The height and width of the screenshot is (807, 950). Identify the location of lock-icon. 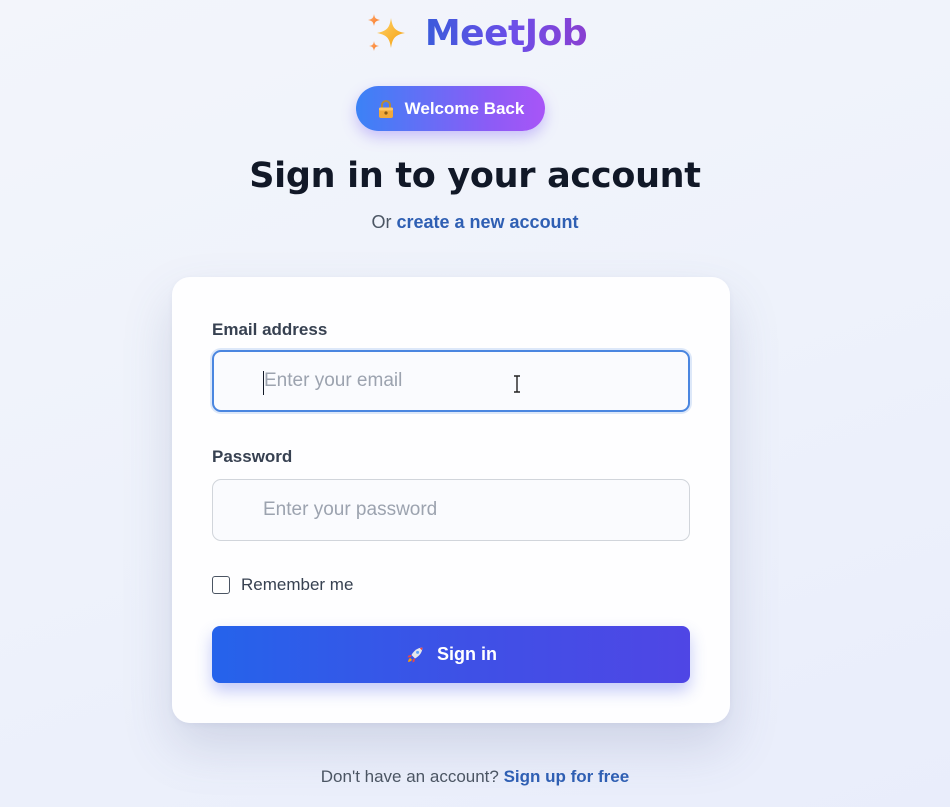
(385, 108).